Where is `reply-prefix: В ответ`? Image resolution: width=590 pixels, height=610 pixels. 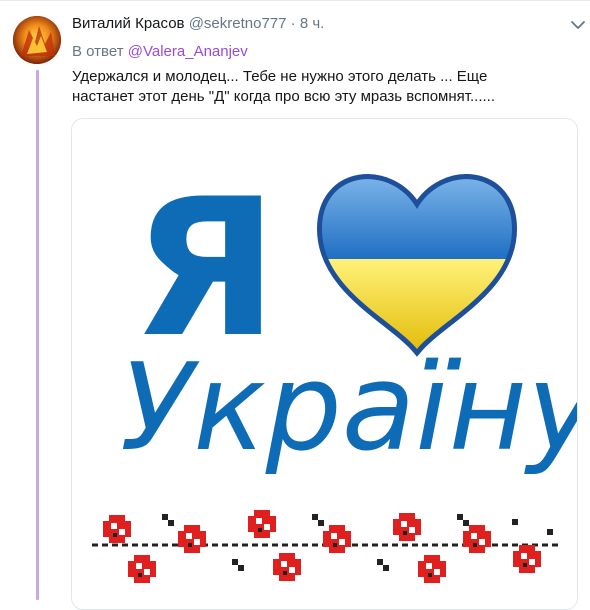 reply-prefix: В ответ is located at coordinates (98, 51).